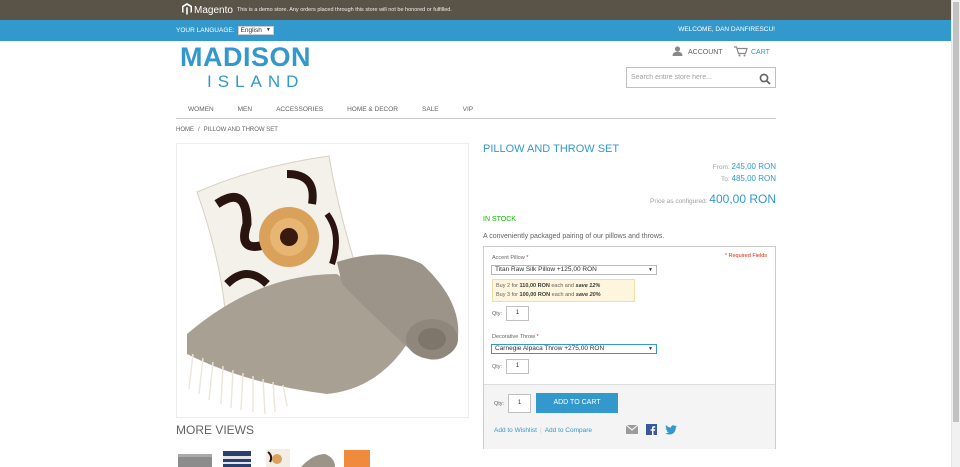 Image resolution: width=960 pixels, height=467 pixels. I want to click on decorative-throw-select: Carnegie Alpaca Throw +275,00 RON ▼, so click(574, 349).